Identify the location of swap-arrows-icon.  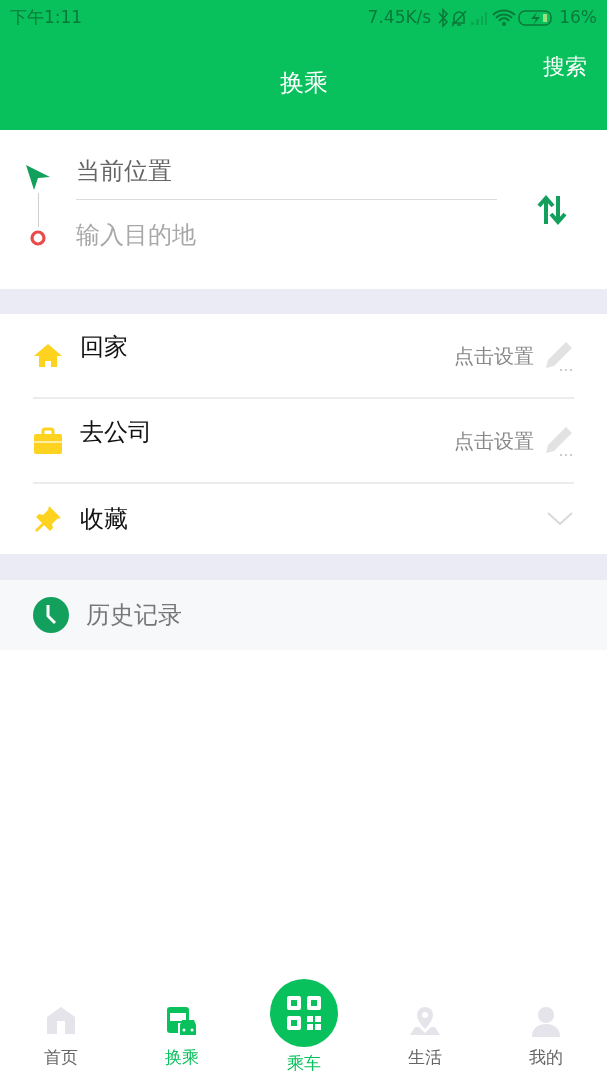
(552, 209).